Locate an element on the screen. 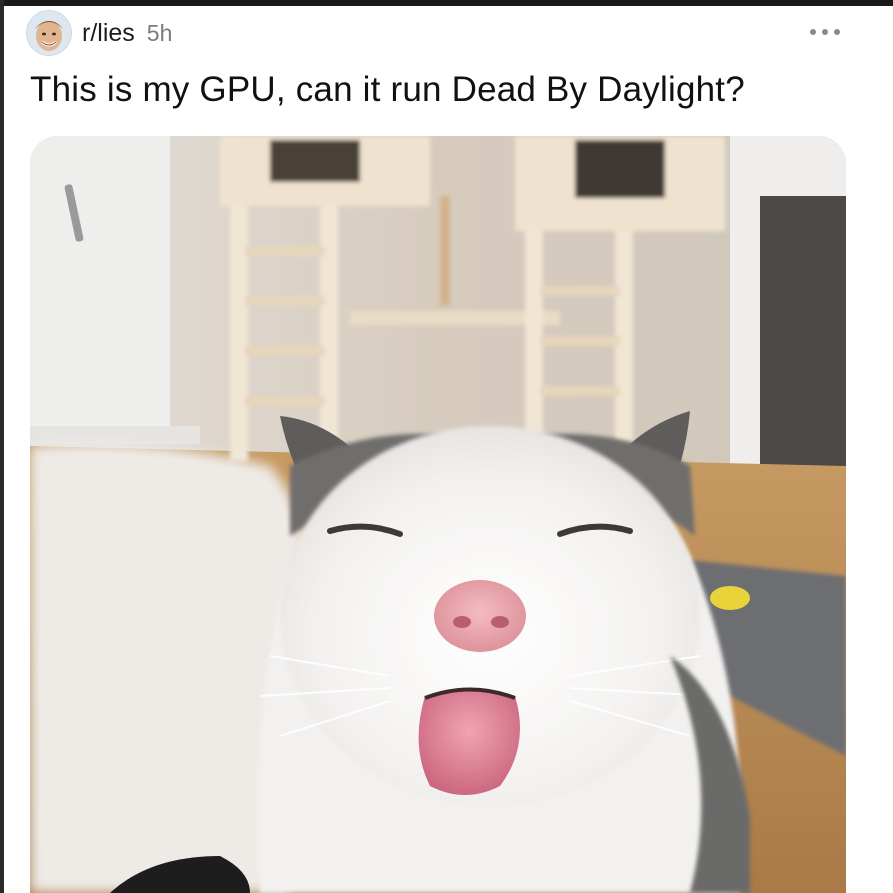 This screenshot has width=893, height=893. cat-tongue is located at coordinates (469, 741).